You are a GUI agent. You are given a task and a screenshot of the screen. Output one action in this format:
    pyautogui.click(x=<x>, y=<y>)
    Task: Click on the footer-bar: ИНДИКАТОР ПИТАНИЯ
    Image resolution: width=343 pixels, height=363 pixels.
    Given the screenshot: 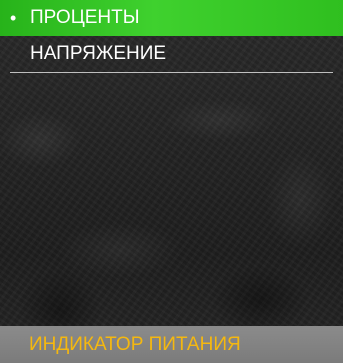 What is the action you would take?
    pyautogui.click(x=171, y=344)
    